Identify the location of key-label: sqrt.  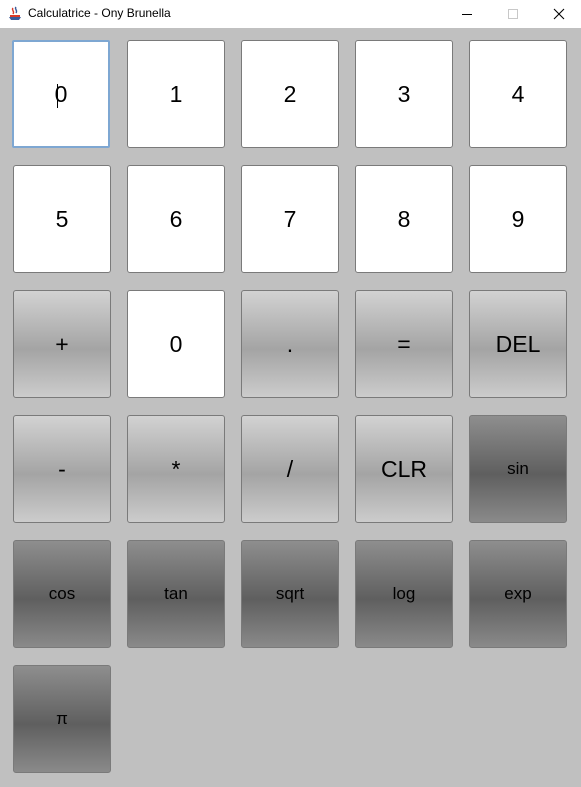
(290, 593).